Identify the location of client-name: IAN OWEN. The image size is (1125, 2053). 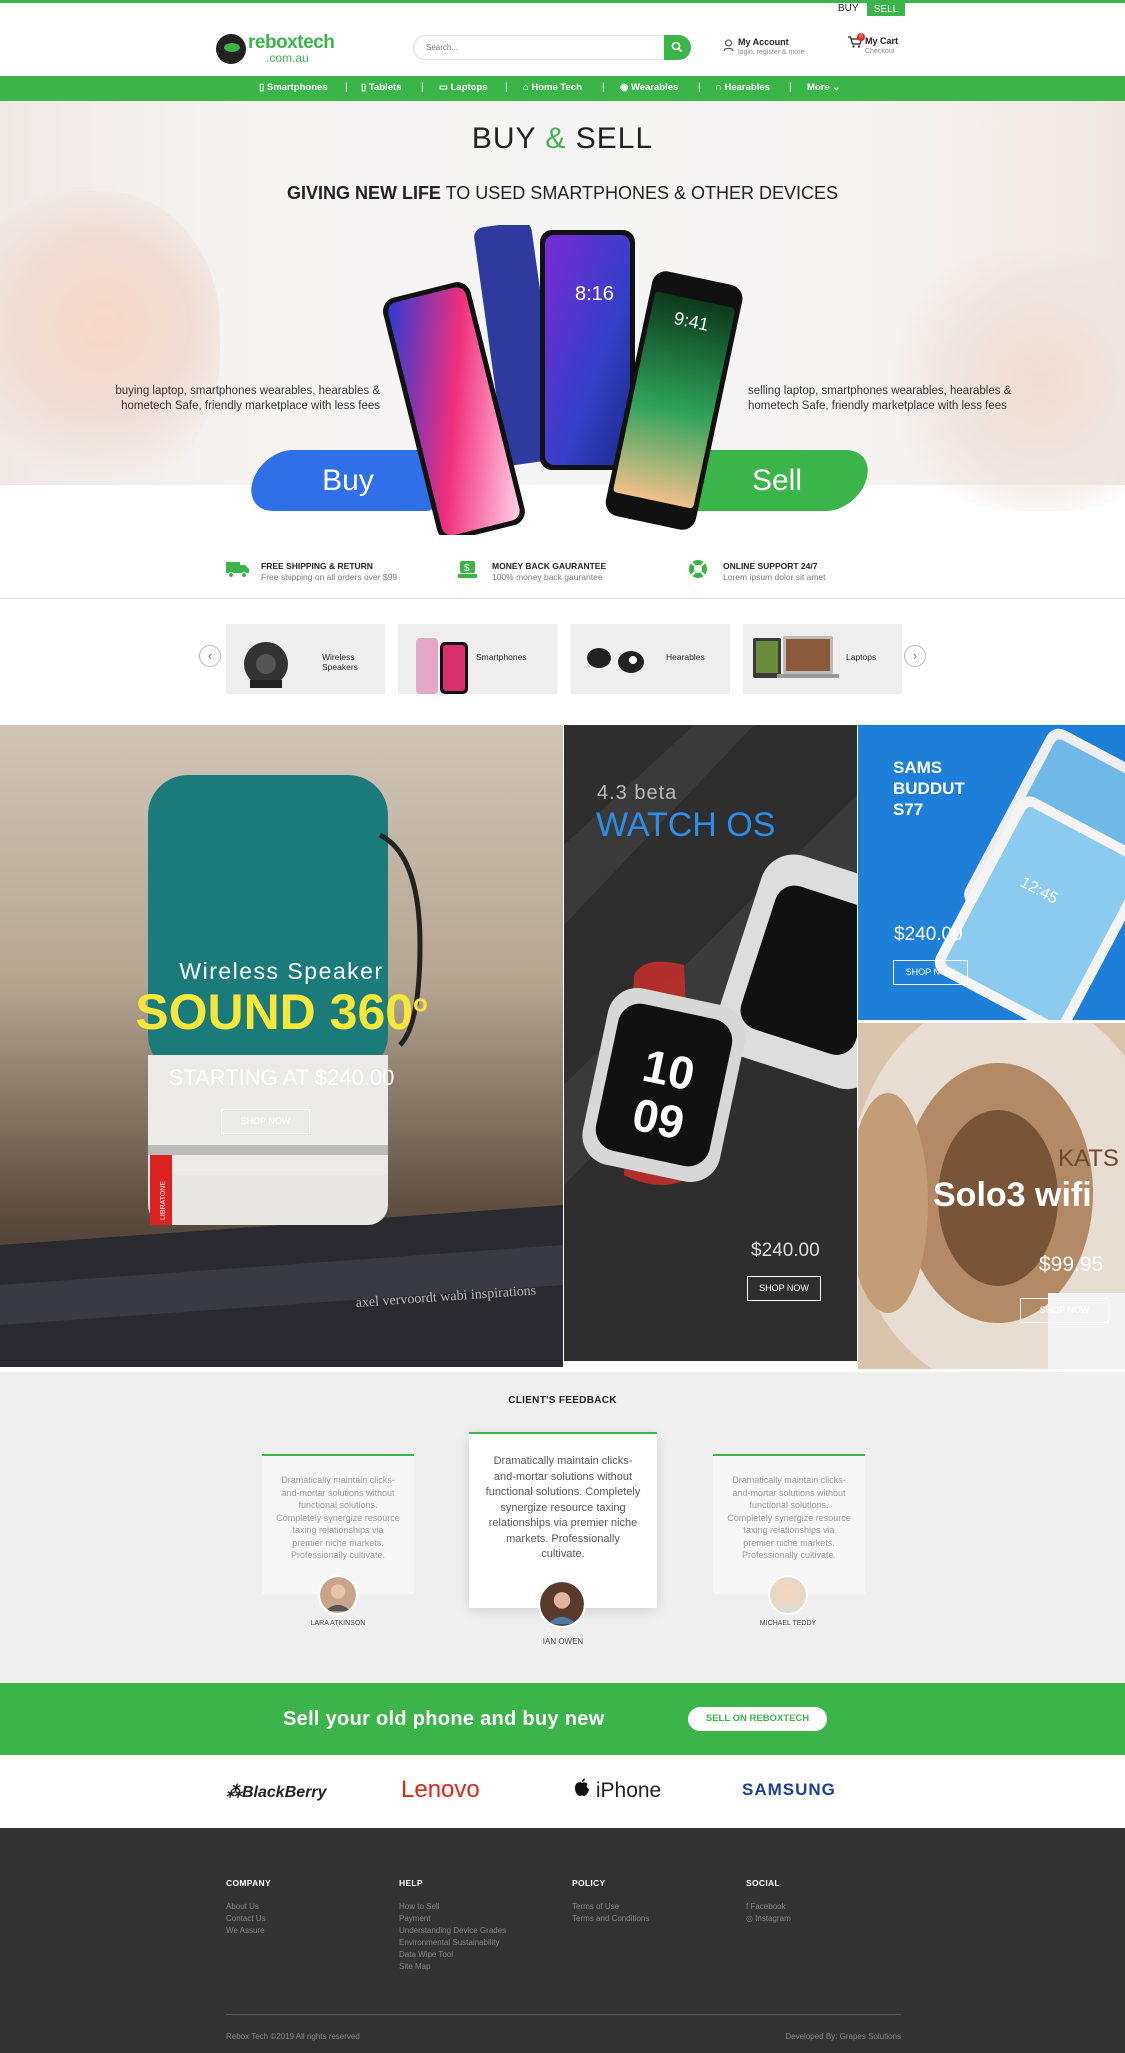
(563, 1641).